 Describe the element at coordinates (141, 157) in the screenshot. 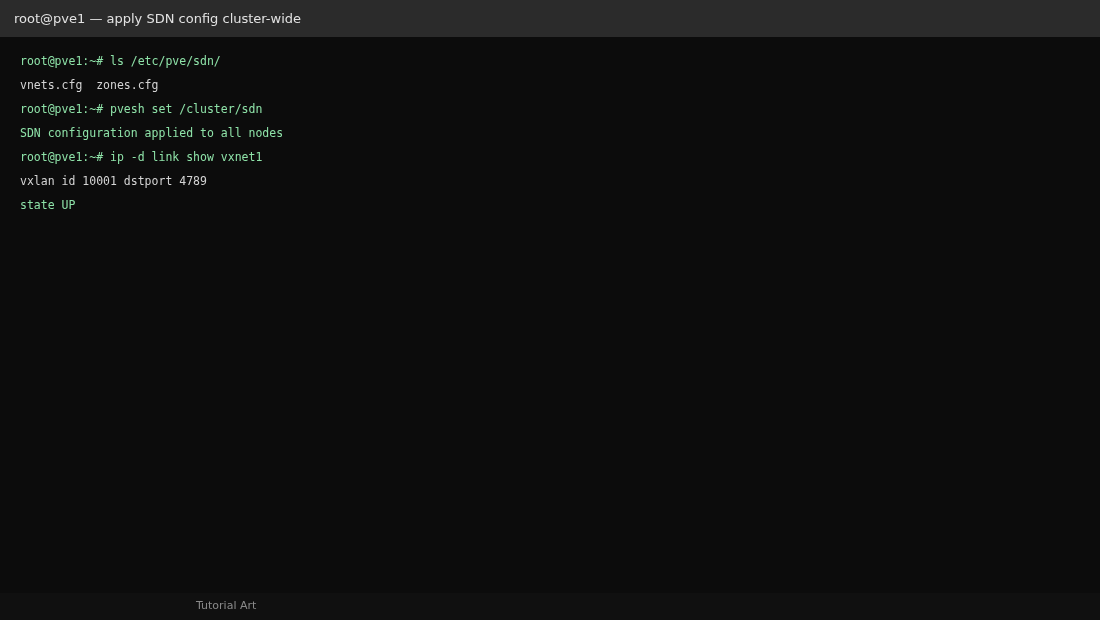

I see `command-line: root@pve1:~# ip -d link show vxnet1` at that location.